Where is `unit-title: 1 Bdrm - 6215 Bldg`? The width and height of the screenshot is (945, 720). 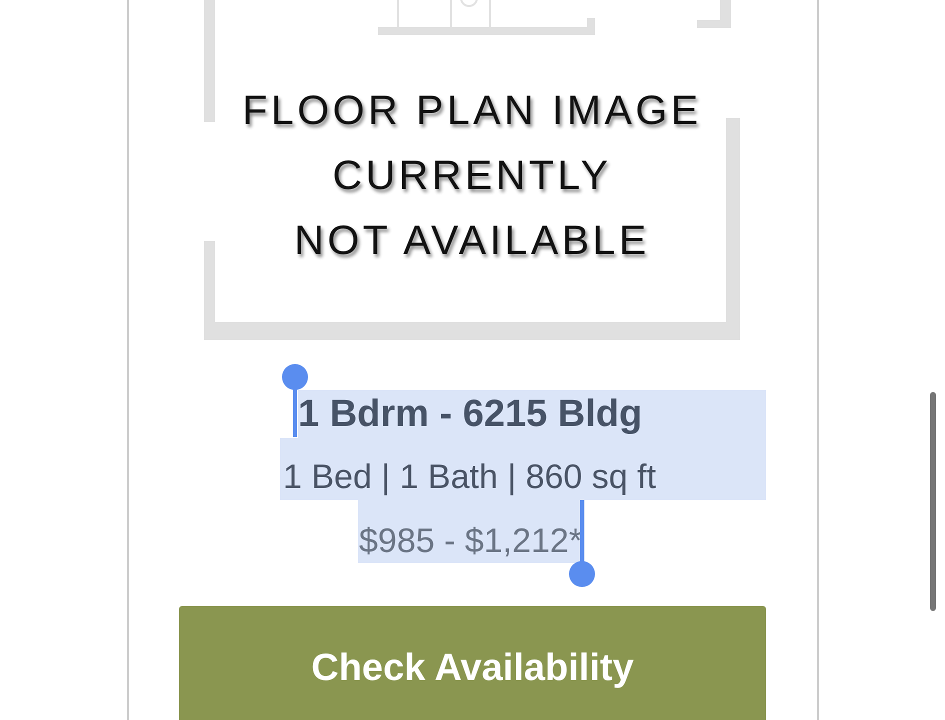
unit-title: 1 Bdrm - 6215 Bldg is located at coordinates (470, 414).